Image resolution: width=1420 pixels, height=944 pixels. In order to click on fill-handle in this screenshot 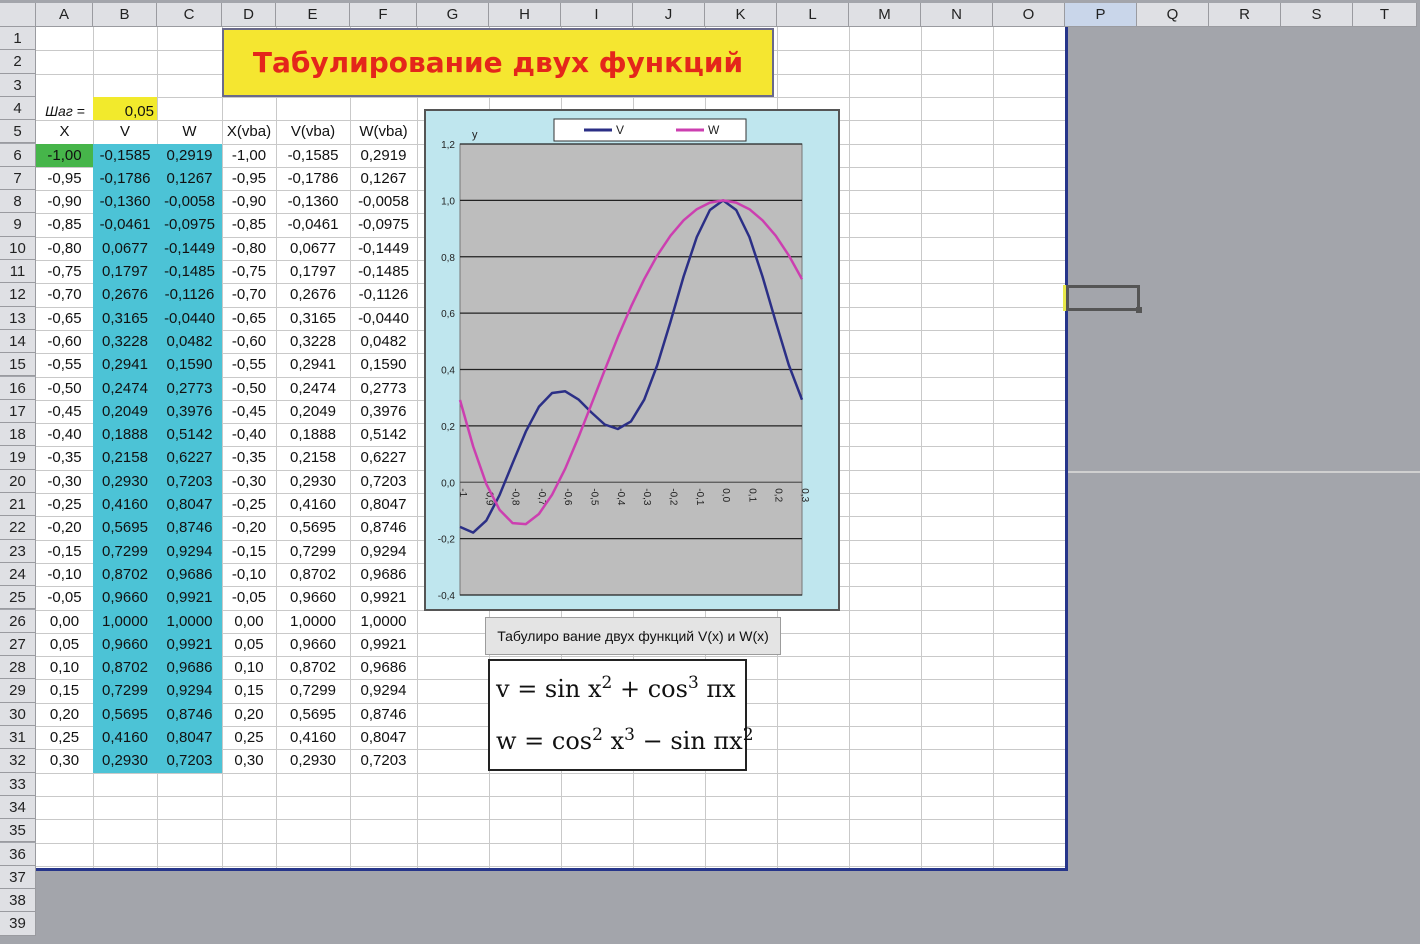, I will do `click(1139, 310)`.